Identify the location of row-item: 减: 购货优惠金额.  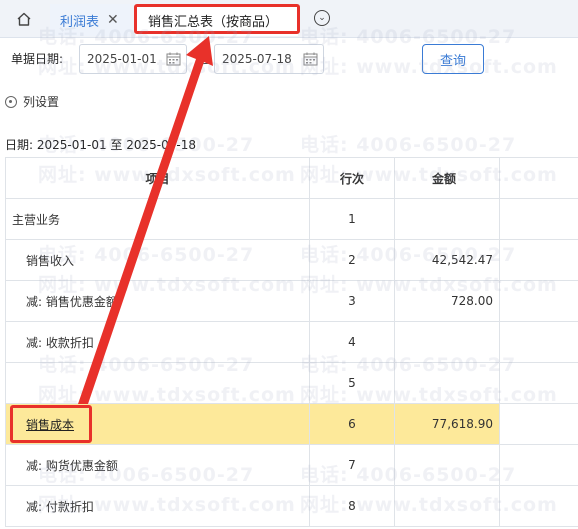
(157, 465).